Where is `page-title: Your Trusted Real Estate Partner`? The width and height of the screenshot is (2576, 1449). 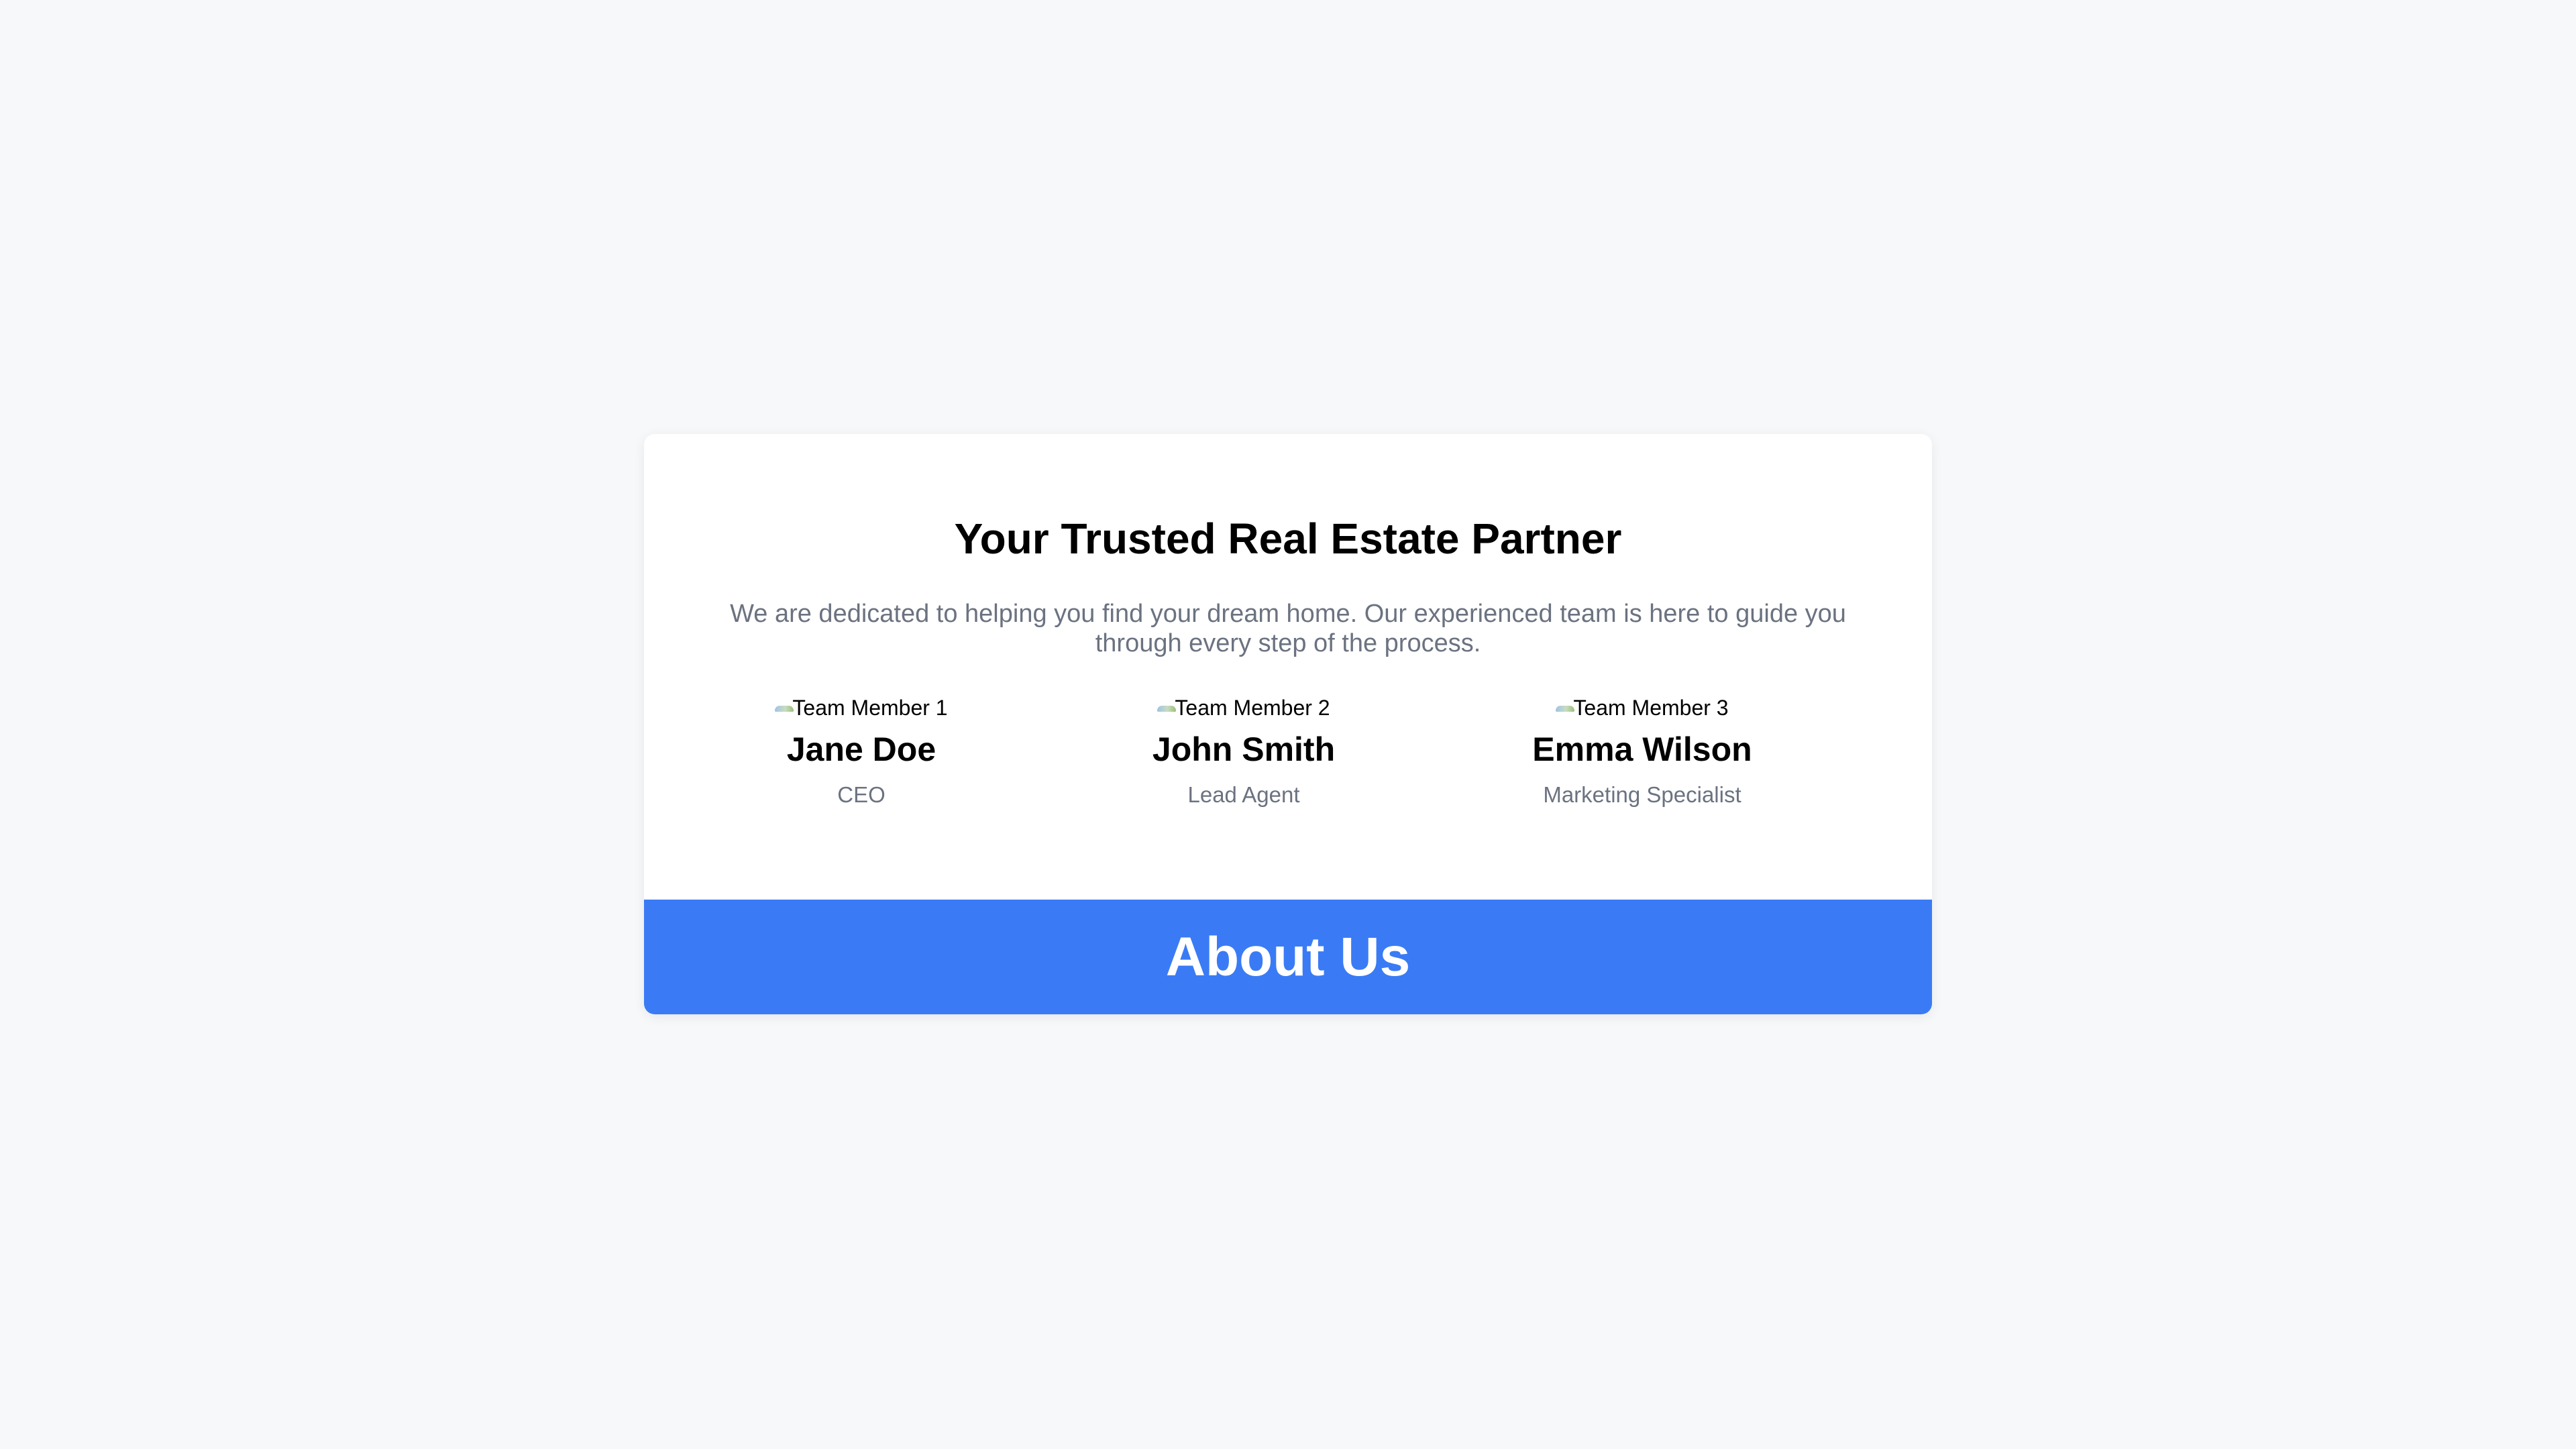 page-title: Your Trusted Real Estate Partner is located at coordinates (1288, 539).